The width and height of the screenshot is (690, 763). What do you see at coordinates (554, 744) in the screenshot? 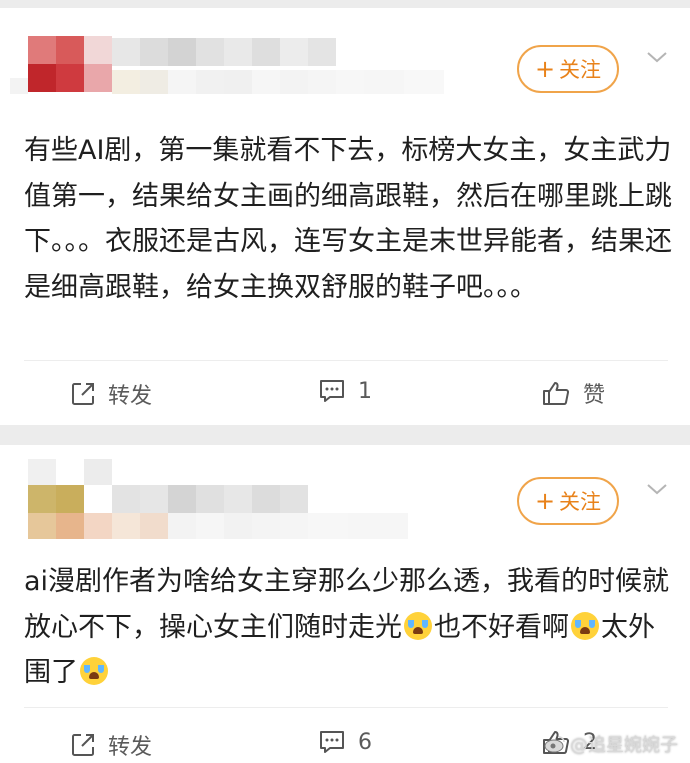
I see `weibo-logo-icon` at bounding box center [554, 744].